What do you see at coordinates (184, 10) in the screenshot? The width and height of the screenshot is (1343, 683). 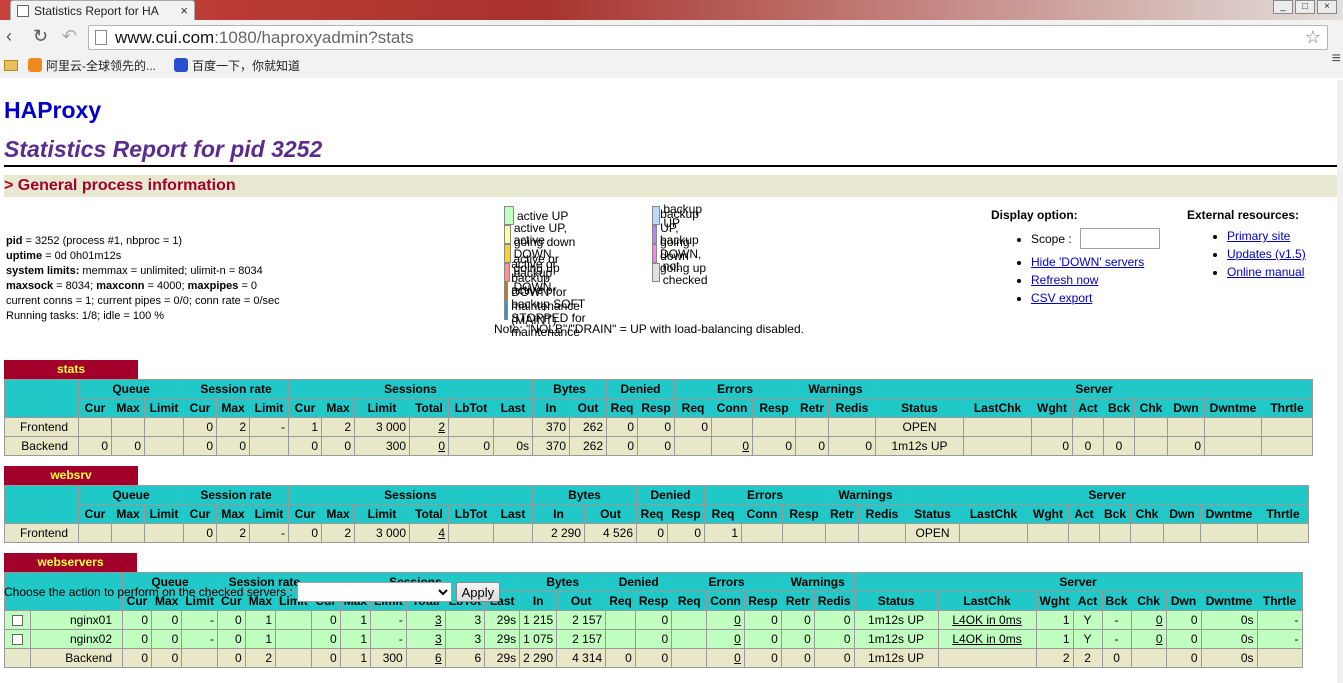 I see `close-icon: ×` at bounding box center [184, 10].